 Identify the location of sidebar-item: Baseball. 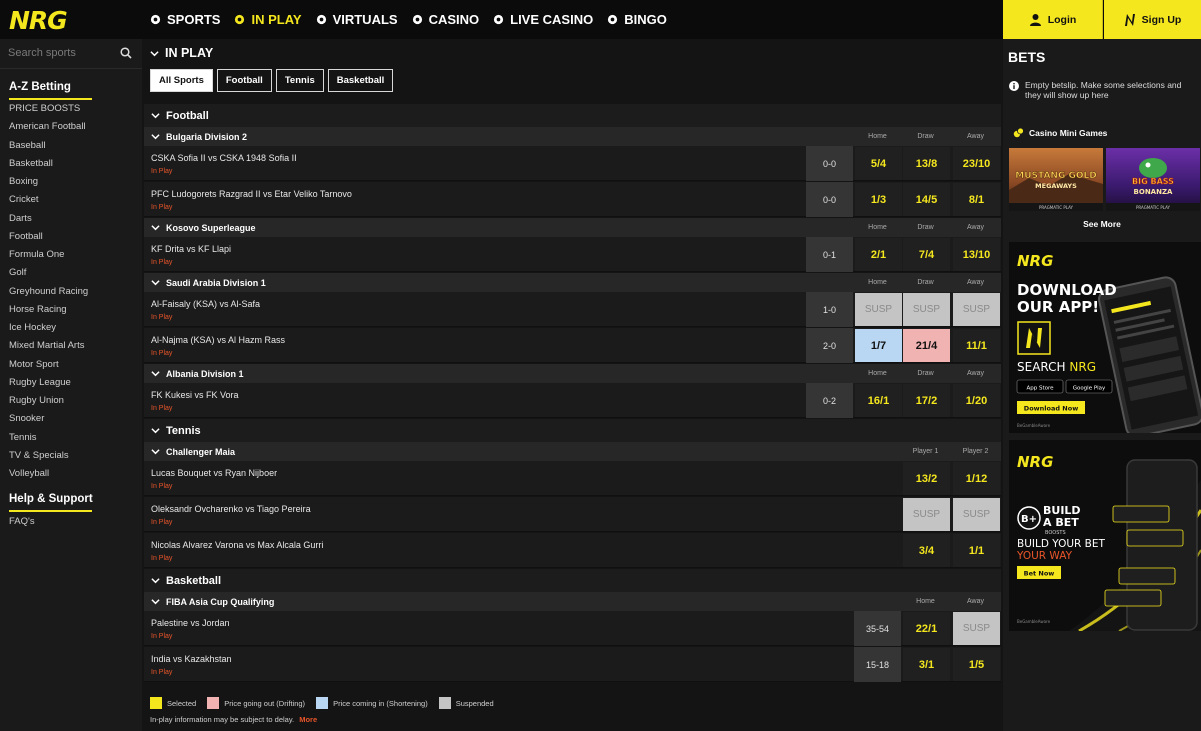
(48, 146).